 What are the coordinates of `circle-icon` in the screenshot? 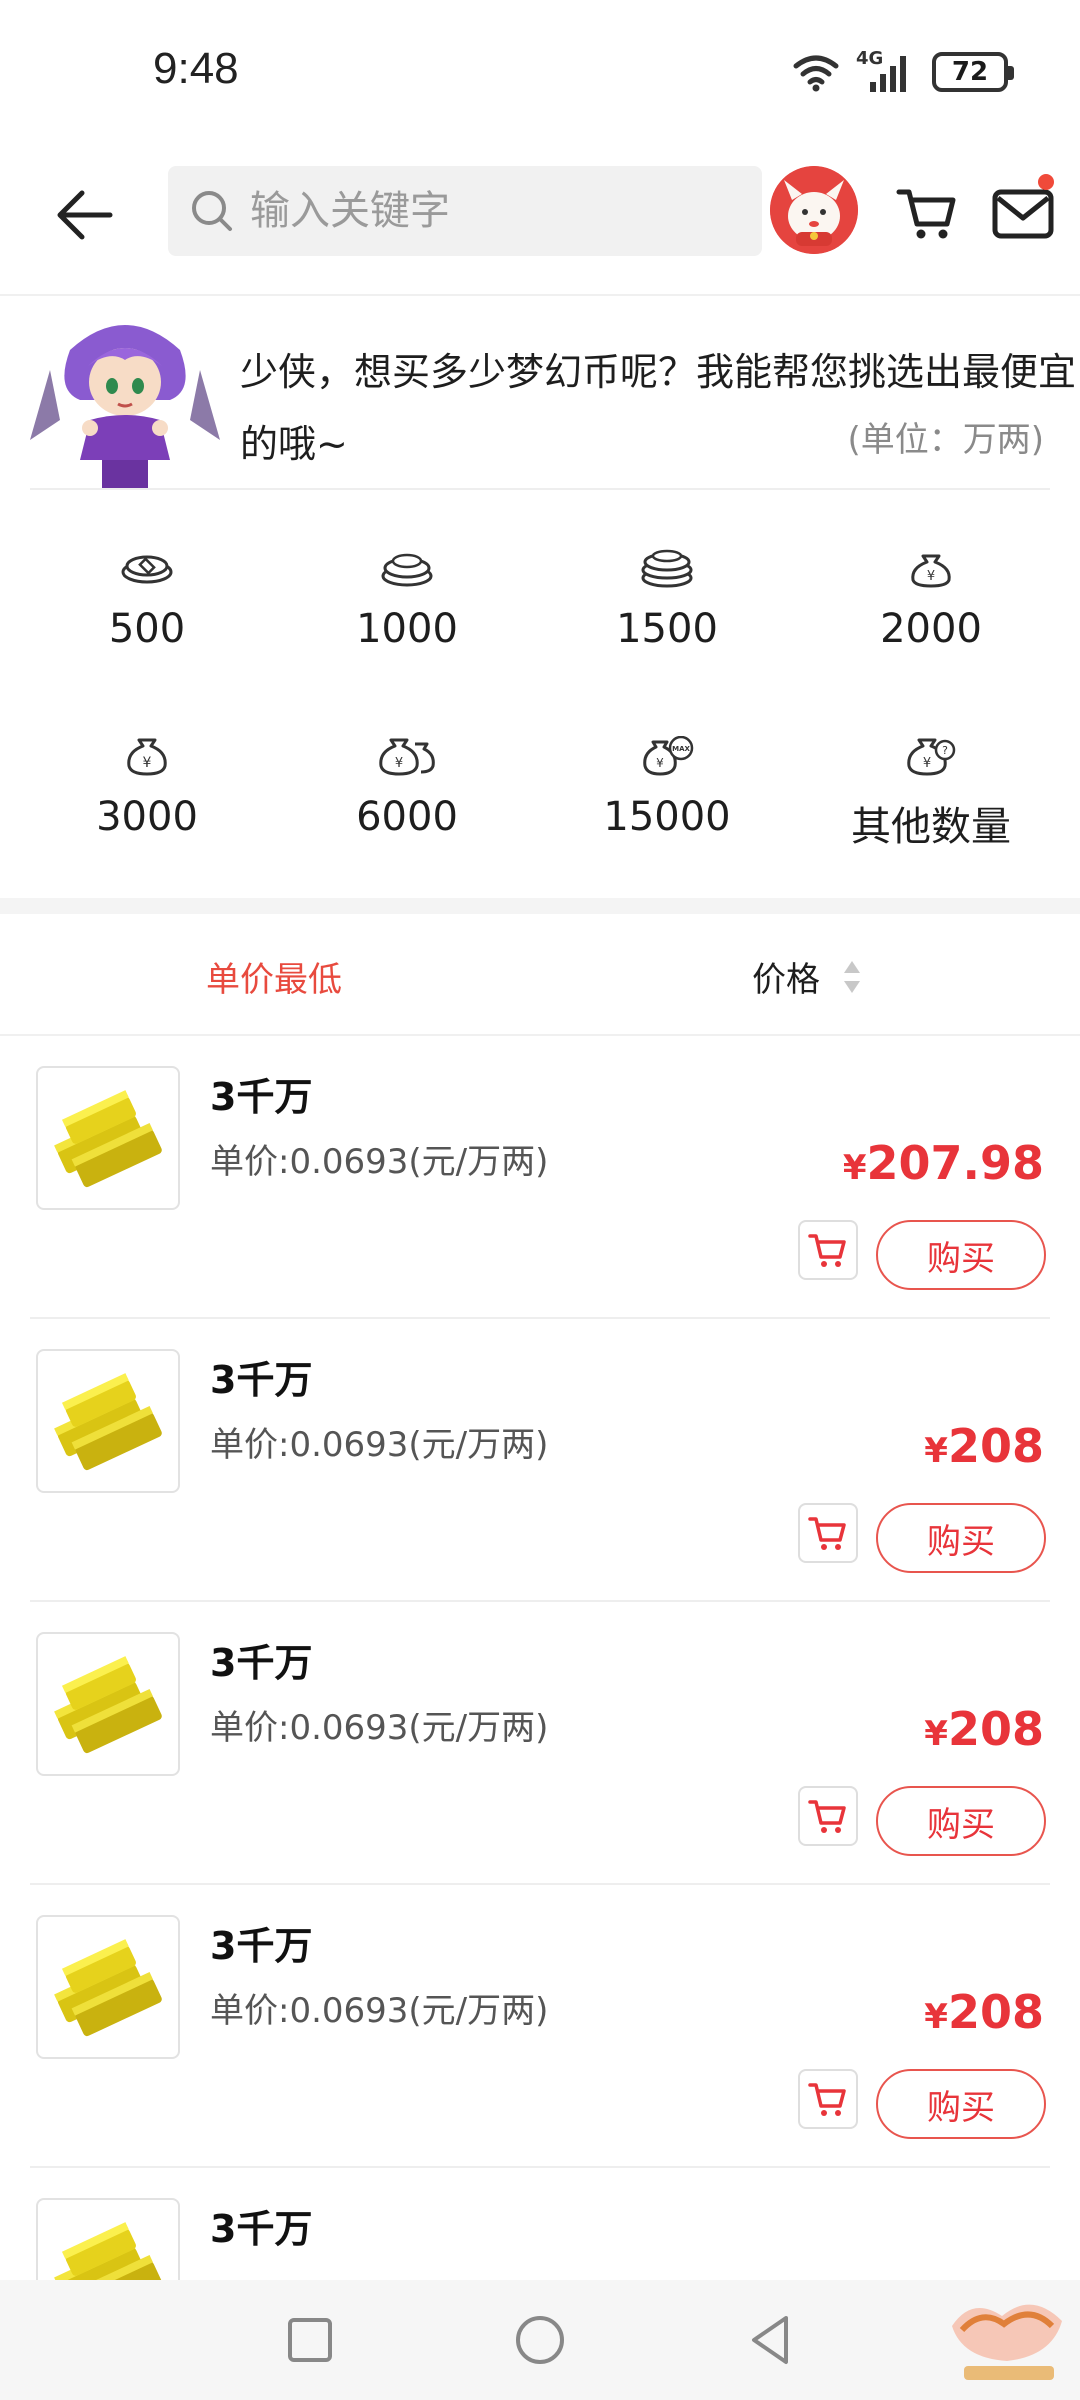 It's located at (540, 2340).